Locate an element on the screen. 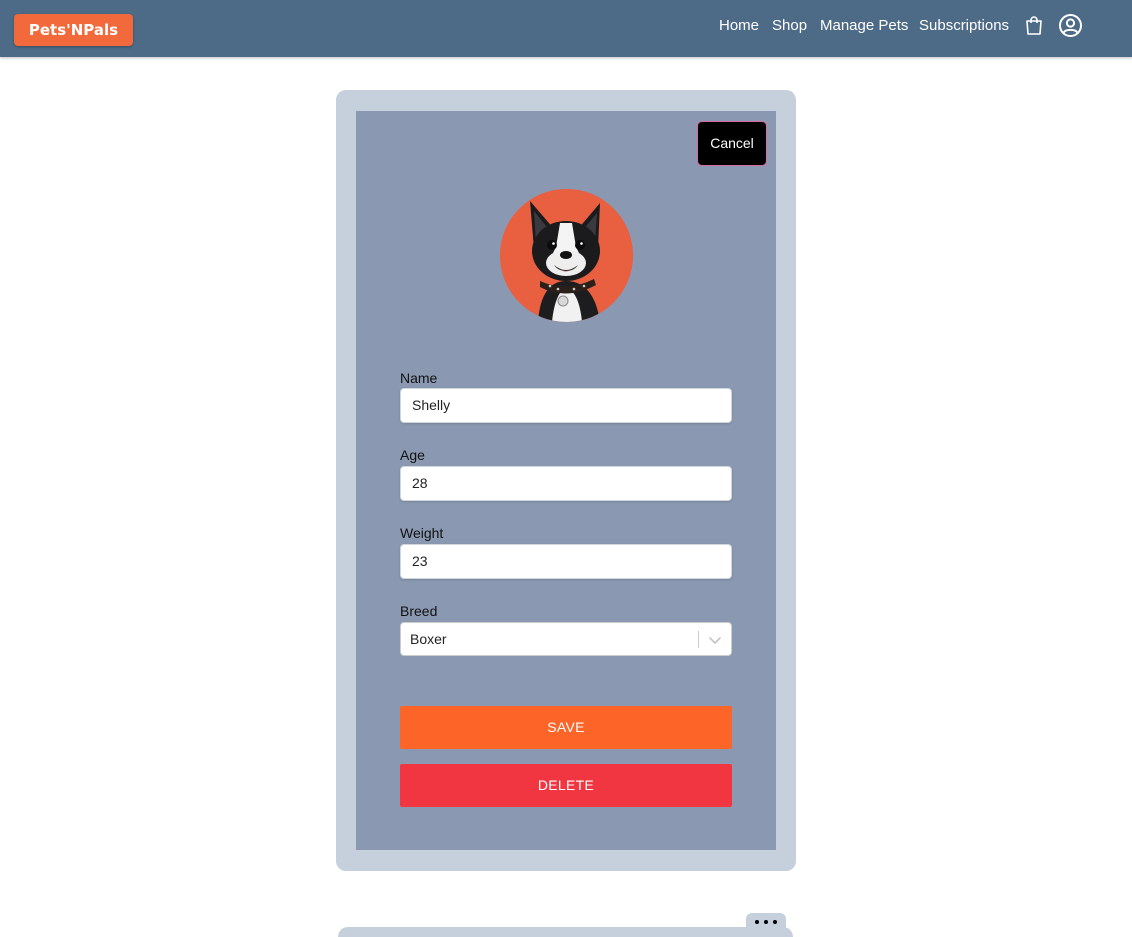 The width and height of the screenshot is (1132, 937). name-label: Name is located at coordinates (419, 378).